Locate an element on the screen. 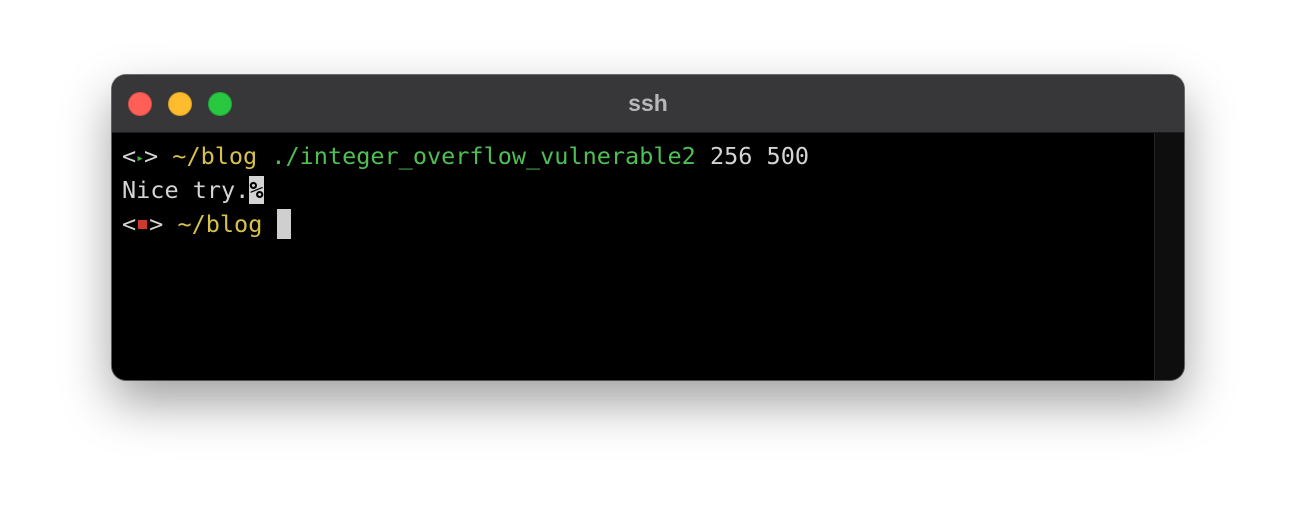 The height and width of the screenshot is (528, 1296). terminal-line: Nice try.% is located at coordinates (193, 190).